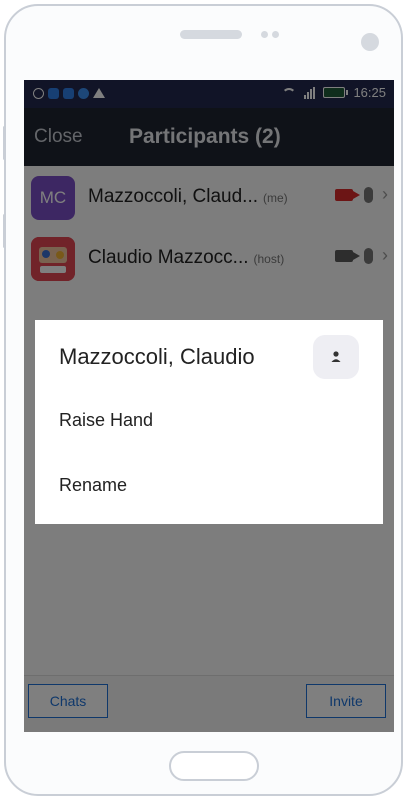 Image resolution: width=409 pixels, height=800 pixels. What do you see at coordinates (214, 766) in the screenshot?
I see `home-button` at bounding box center [214, 766].